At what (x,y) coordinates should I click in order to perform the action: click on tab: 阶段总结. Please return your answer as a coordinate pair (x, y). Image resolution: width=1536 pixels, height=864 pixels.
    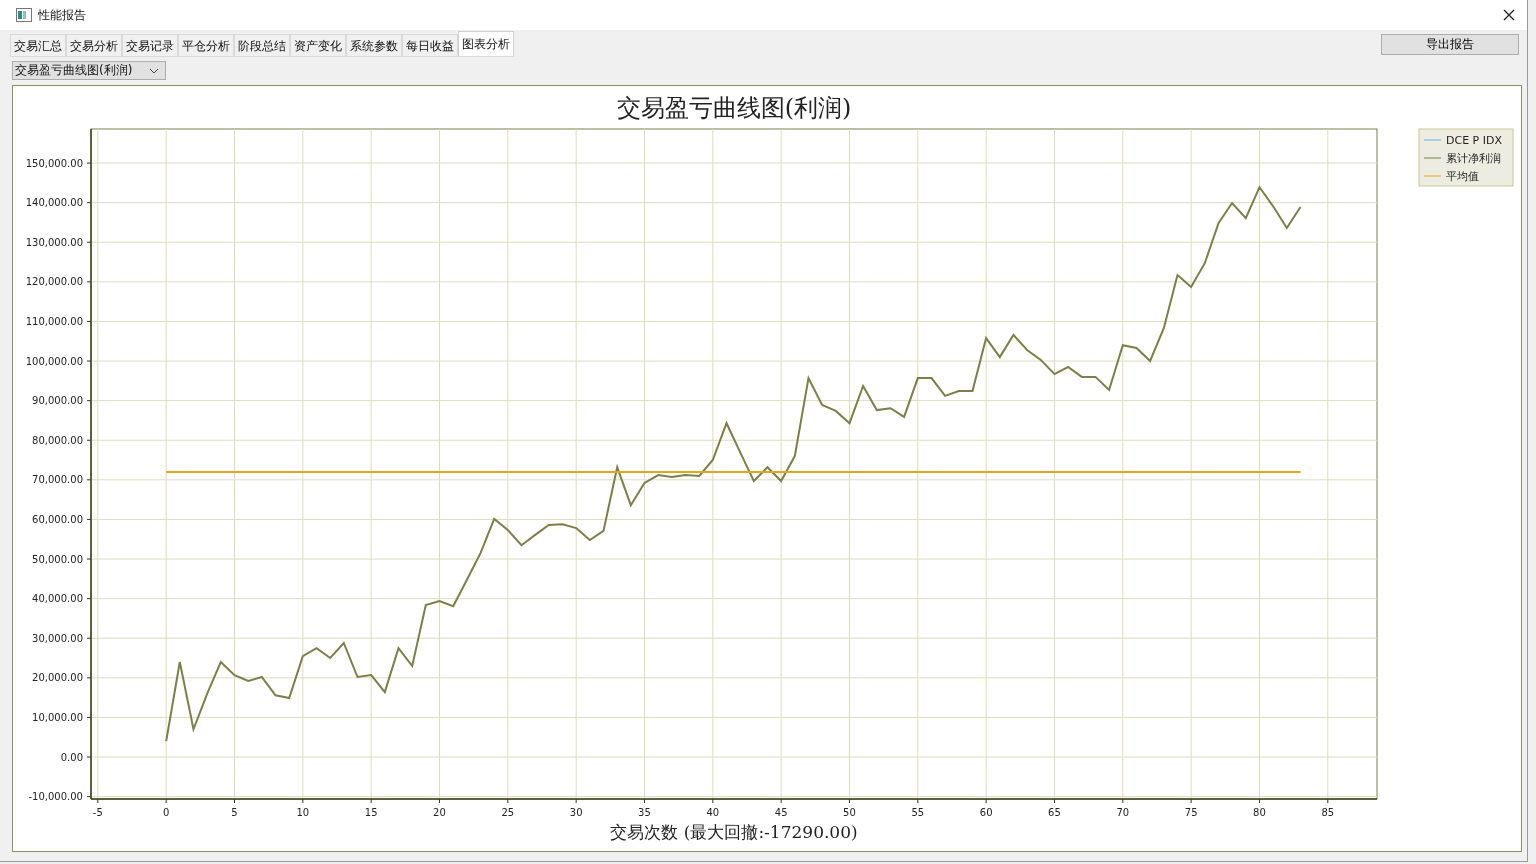
    Looking at the image, I should click on (262, 45).